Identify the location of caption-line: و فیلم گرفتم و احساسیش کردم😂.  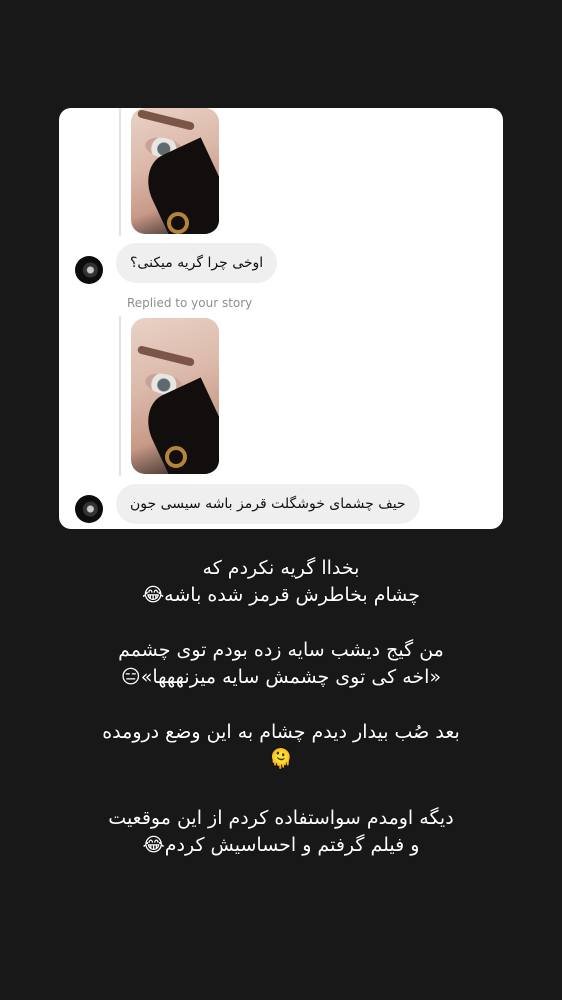
(281, 845).